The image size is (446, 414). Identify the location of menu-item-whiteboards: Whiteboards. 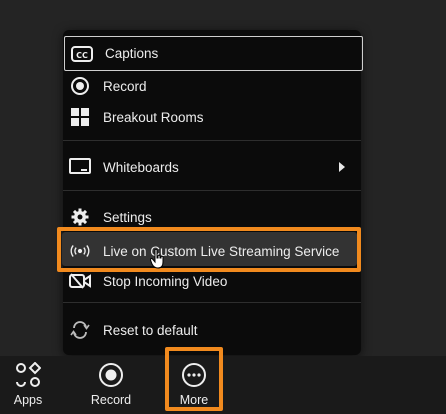
(212, 167).